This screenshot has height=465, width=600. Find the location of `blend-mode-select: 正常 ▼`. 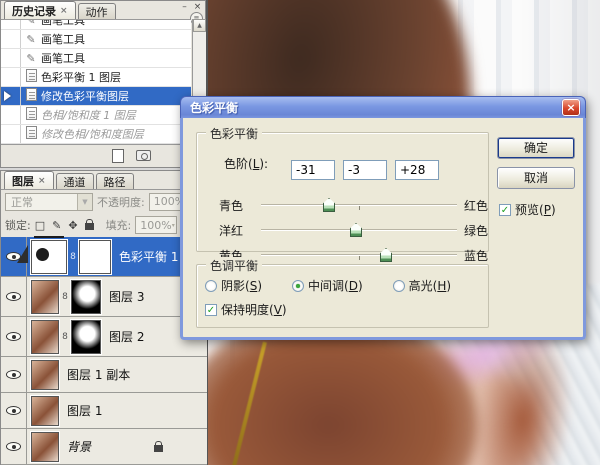

blend-mode-select: 正常 ▼ is located at coordinates (49, 201).